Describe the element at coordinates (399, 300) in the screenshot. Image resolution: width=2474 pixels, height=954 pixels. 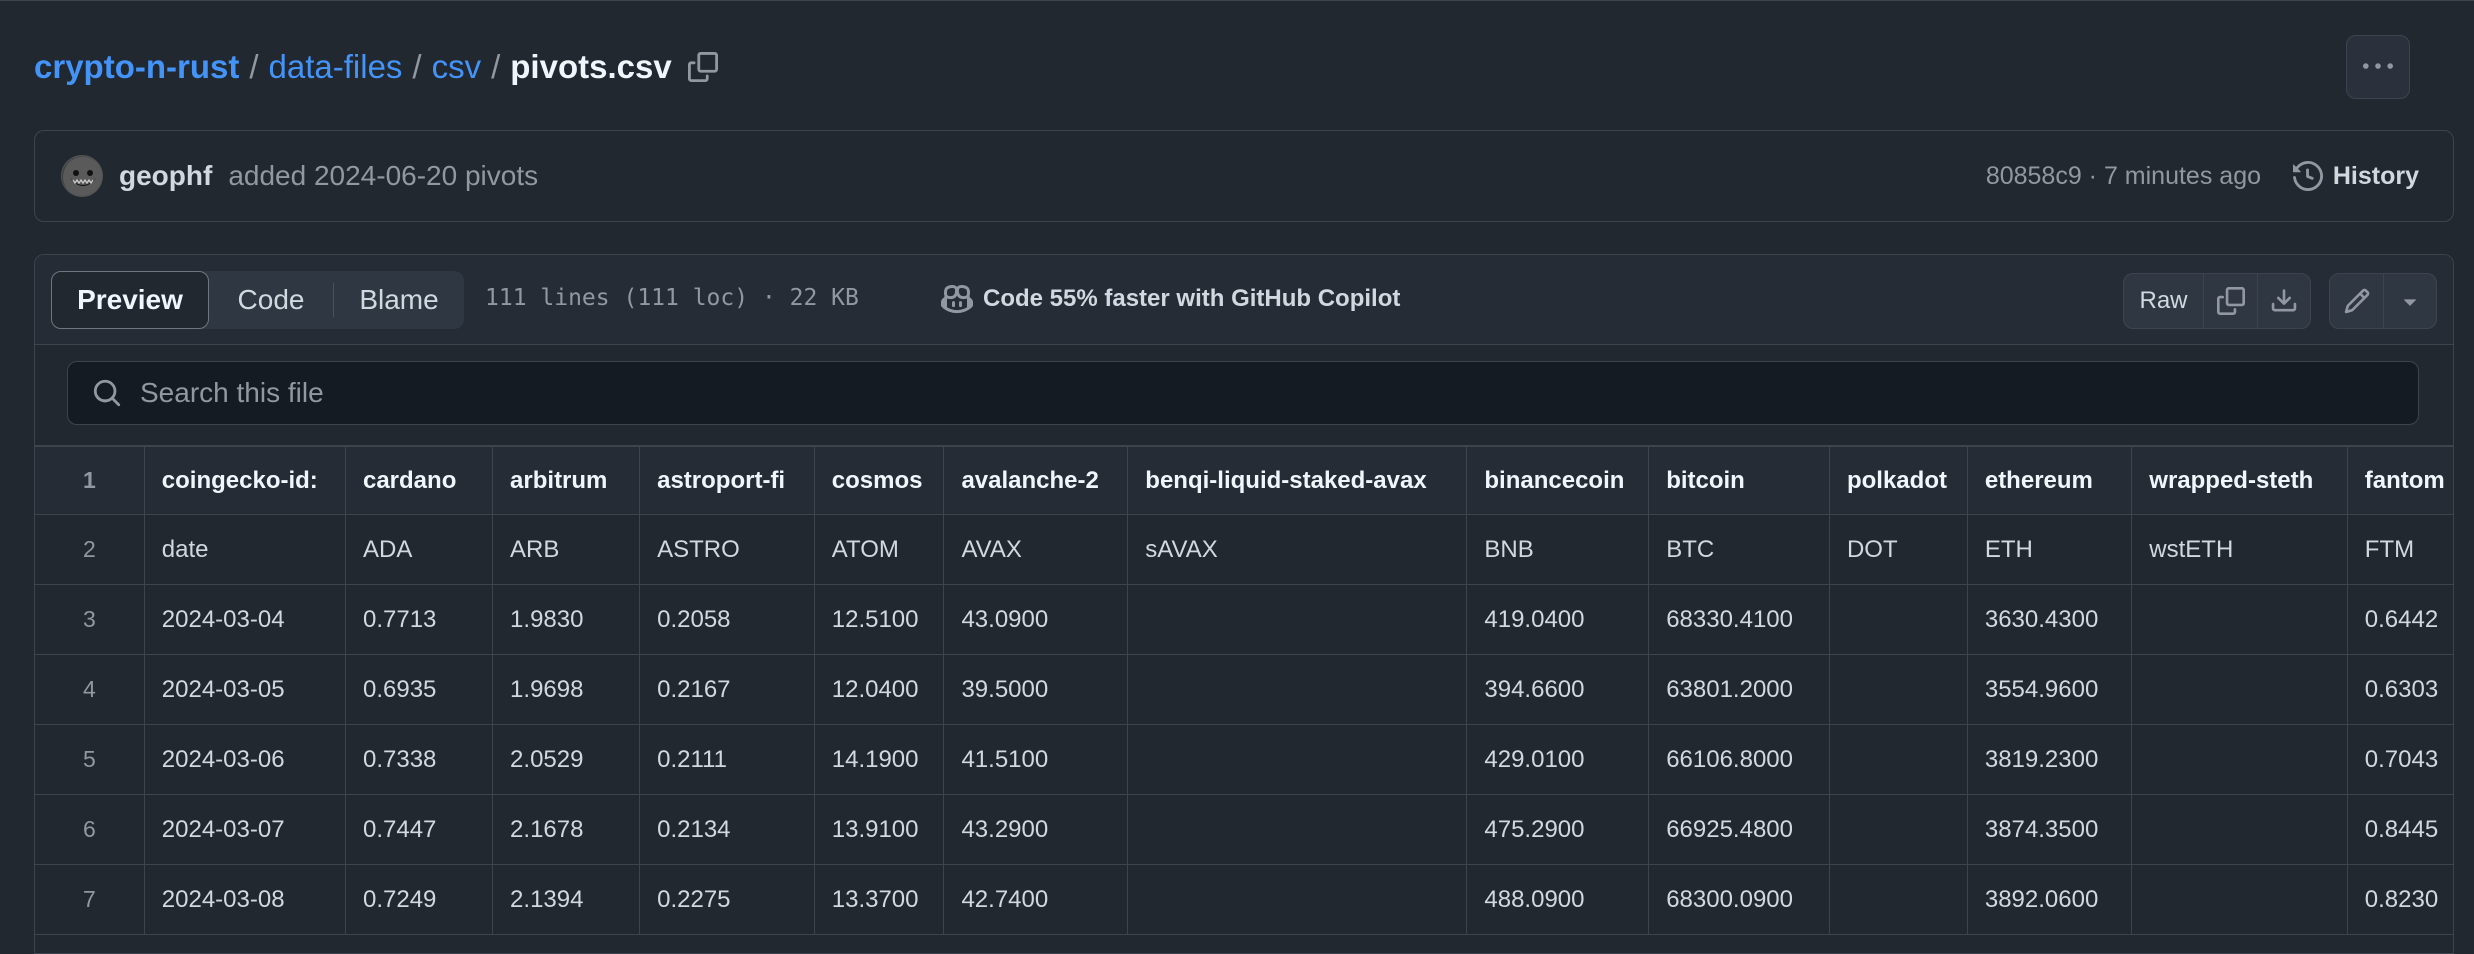
I see `tab-blame: Blame` at that location.